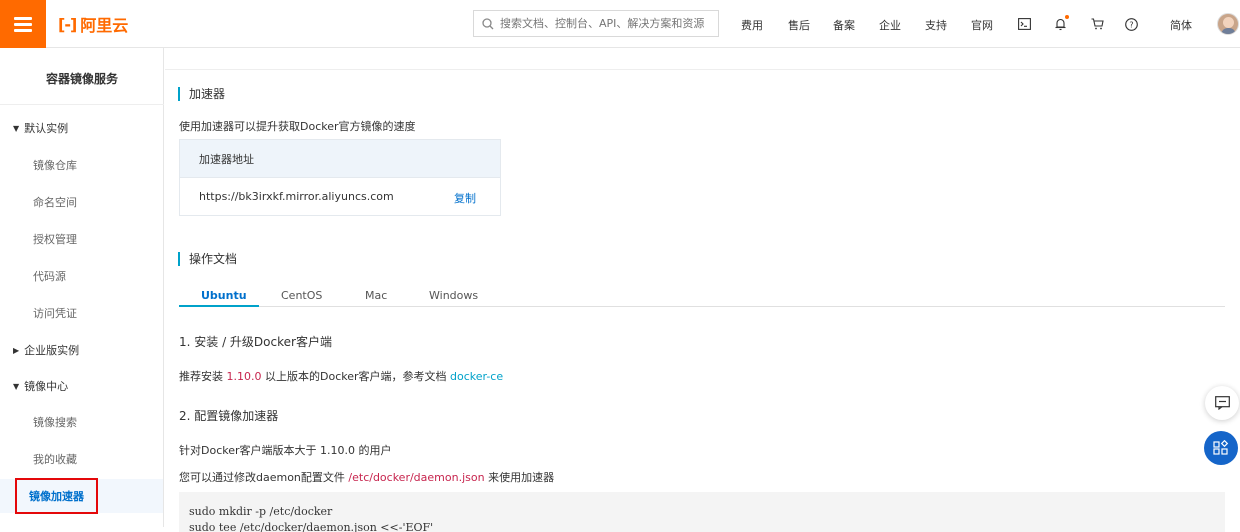  I want to click on sidebar-item-label: 镜像仓库, so click(55, 165).